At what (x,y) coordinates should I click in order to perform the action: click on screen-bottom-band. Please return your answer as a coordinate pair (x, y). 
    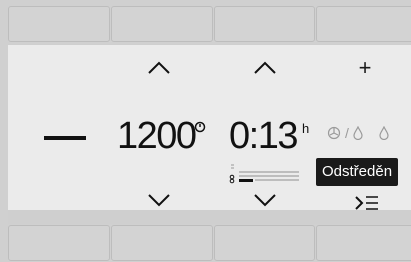
    Looking at the image, I should click on (209, 217).